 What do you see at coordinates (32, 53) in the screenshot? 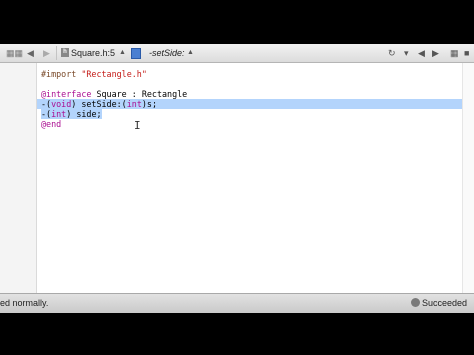
I see `back-arrow-icon: ◀` at bounding box center [32, 53].